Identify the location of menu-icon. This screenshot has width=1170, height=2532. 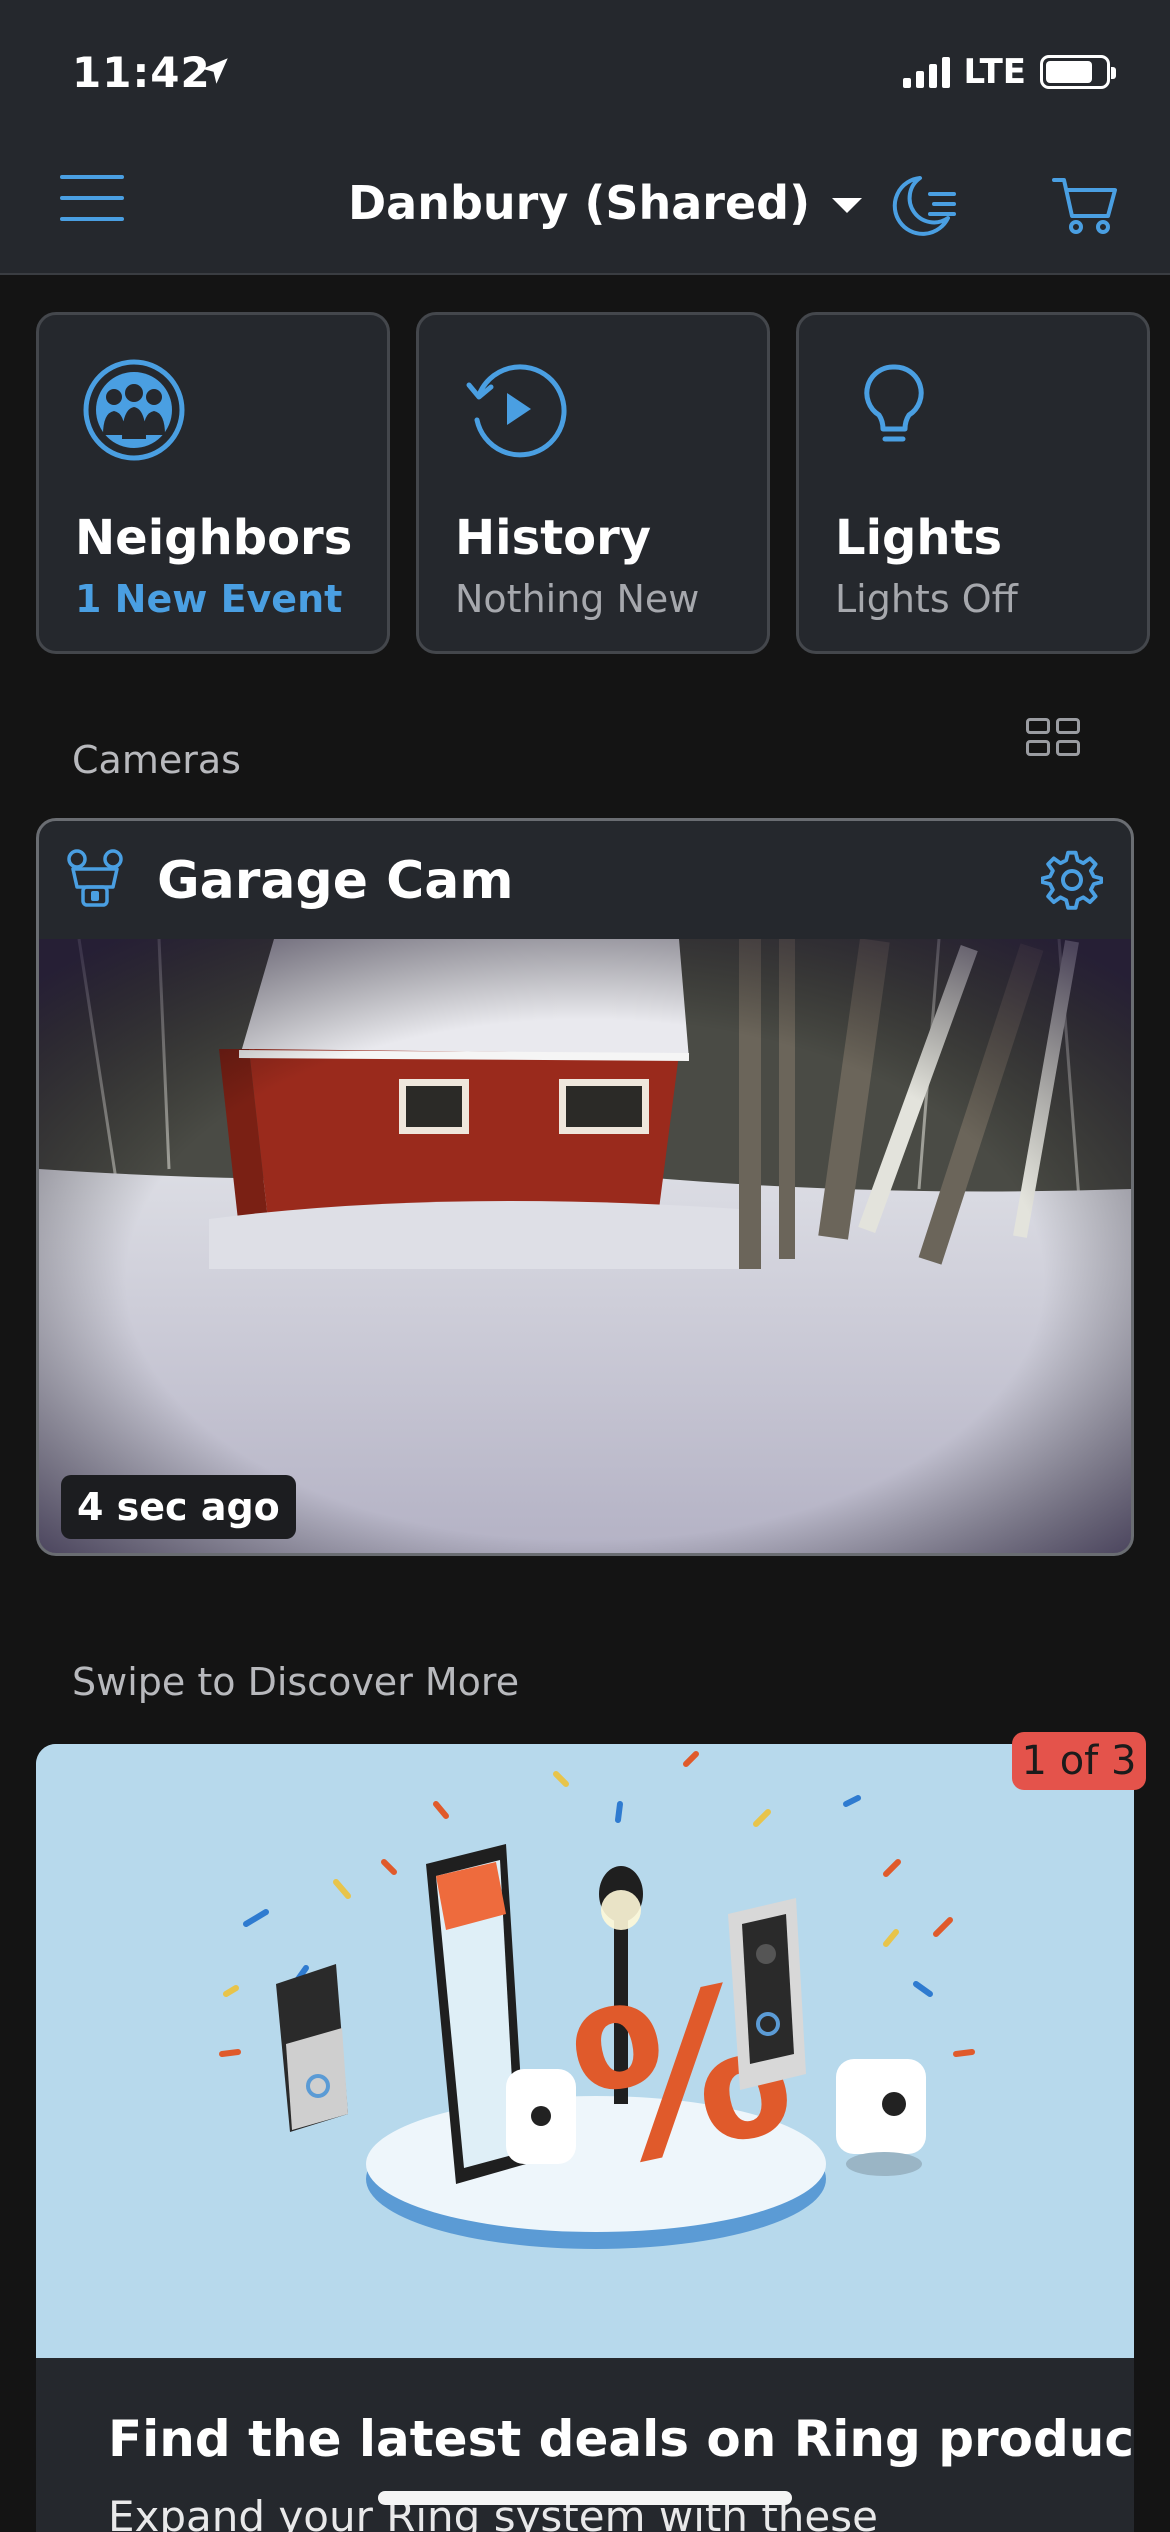
(92, 200).